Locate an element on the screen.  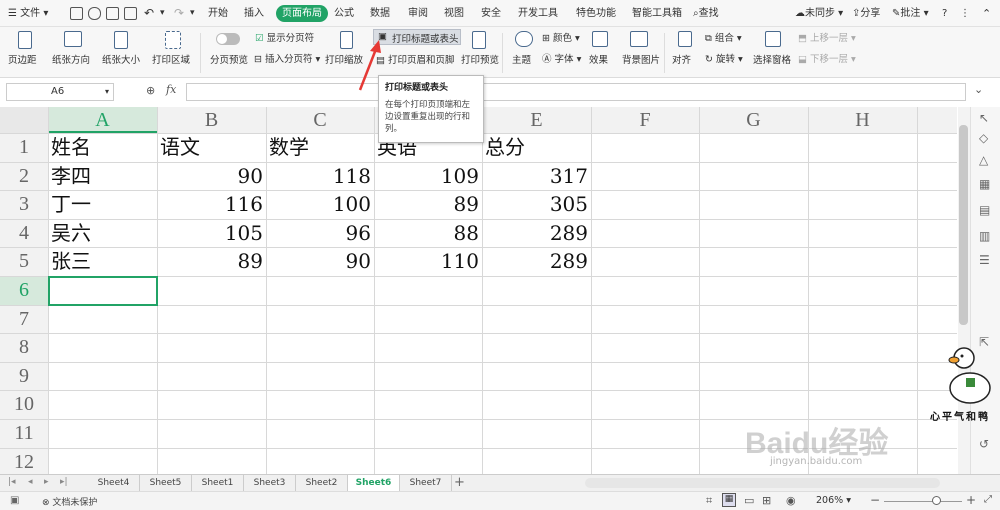
column-header: A is located at coordinates (102, 120).